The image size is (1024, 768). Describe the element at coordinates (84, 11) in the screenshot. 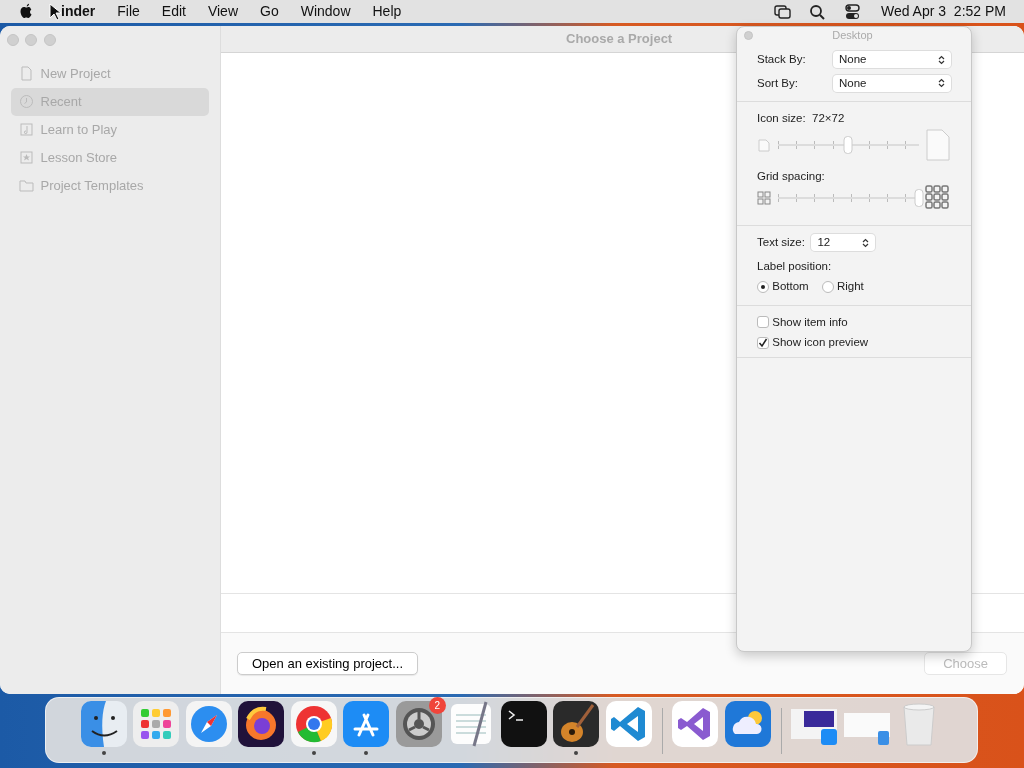

I see `app-menu: inder` at that location.